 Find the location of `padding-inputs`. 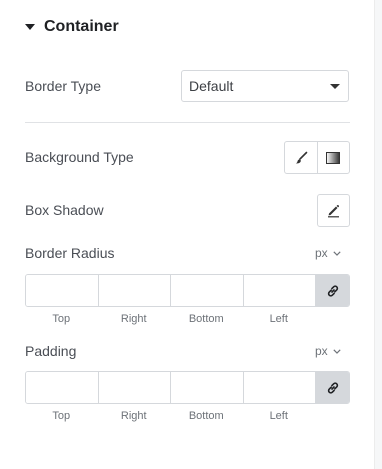

padding-inputs is located at coordinates (187, 387).